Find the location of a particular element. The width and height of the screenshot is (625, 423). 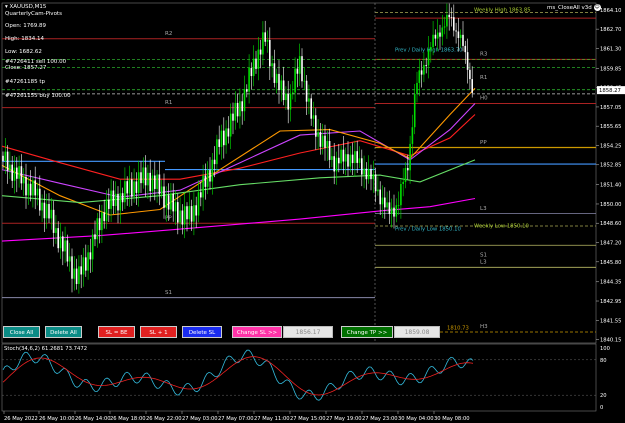

sl-value-input: 1856.17 is located at coordinates (308, 332).